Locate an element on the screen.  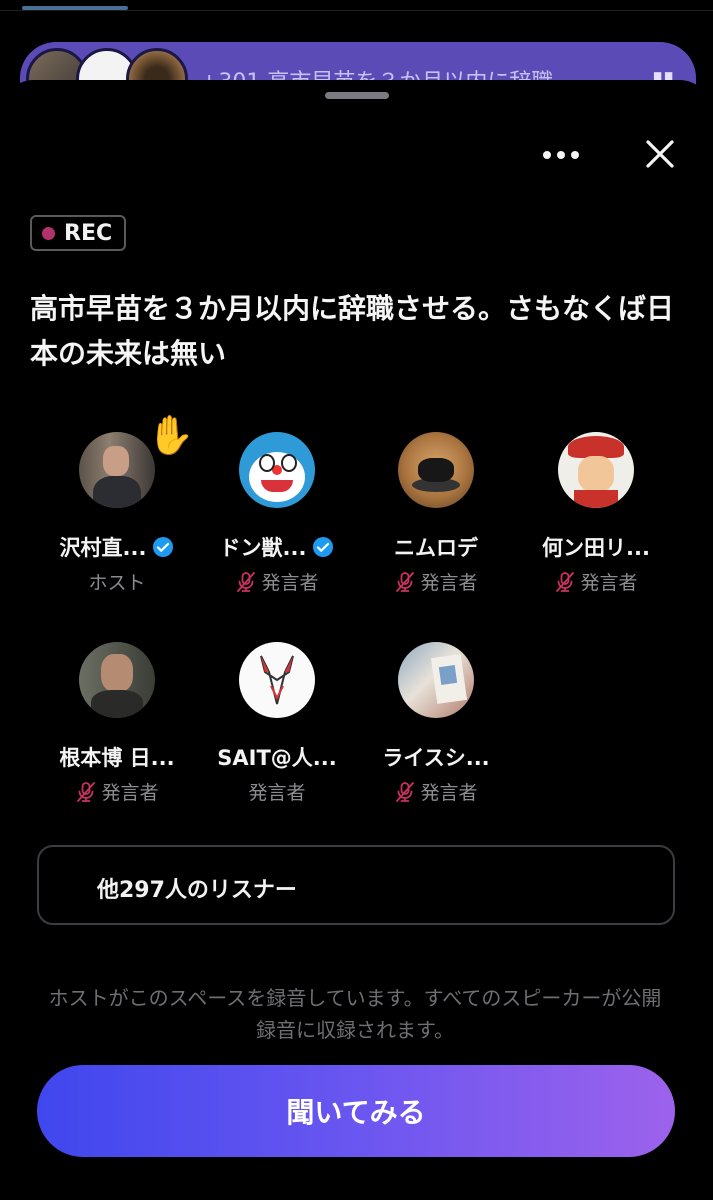
close-button is located at coordinates (660, 154).